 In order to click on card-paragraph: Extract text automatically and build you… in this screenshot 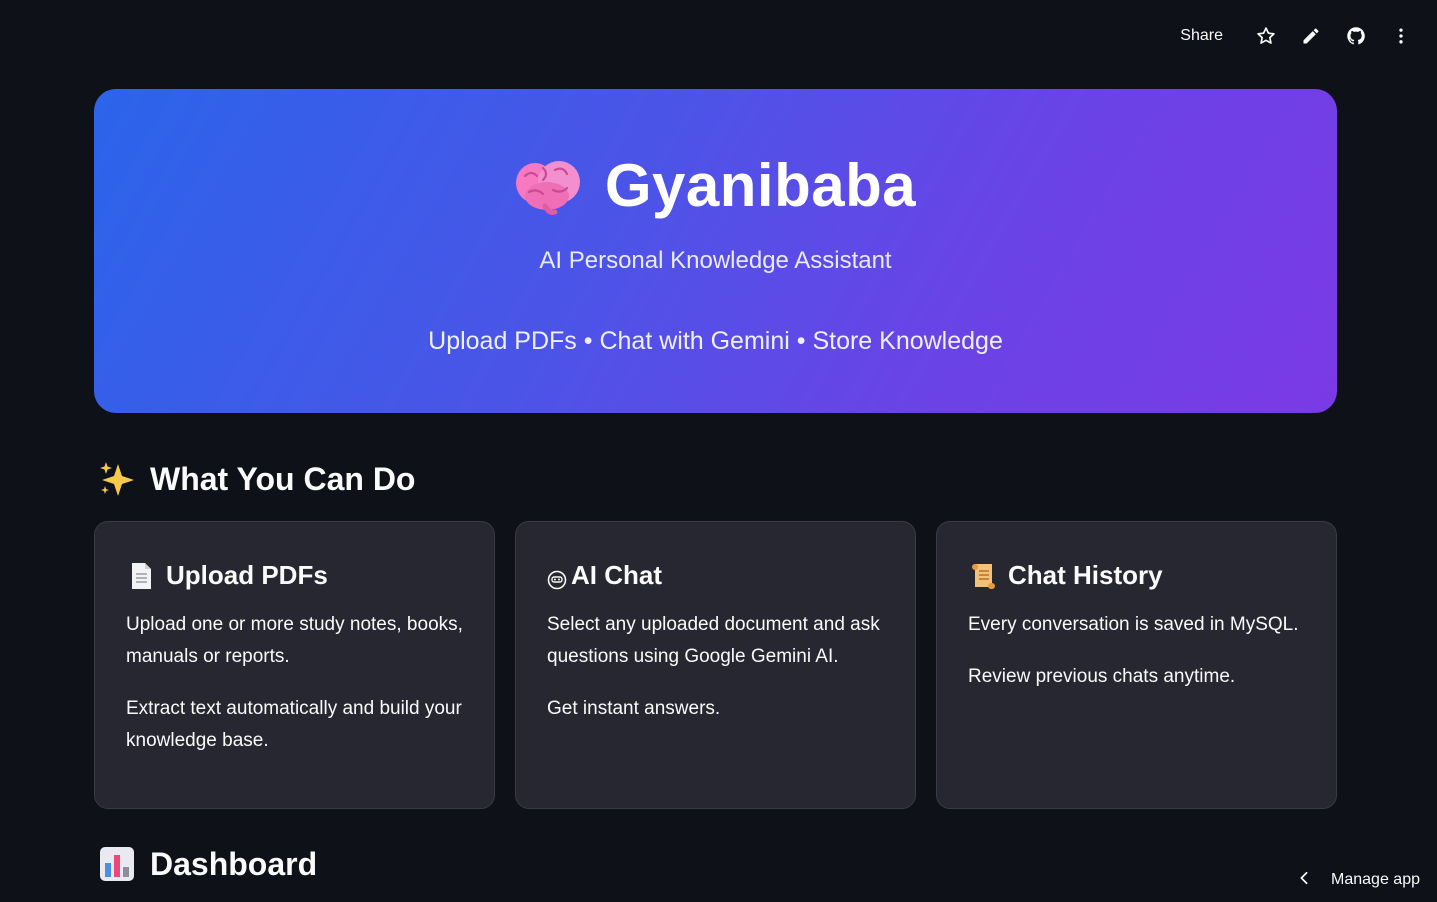, I will do `click(294, 724)`.